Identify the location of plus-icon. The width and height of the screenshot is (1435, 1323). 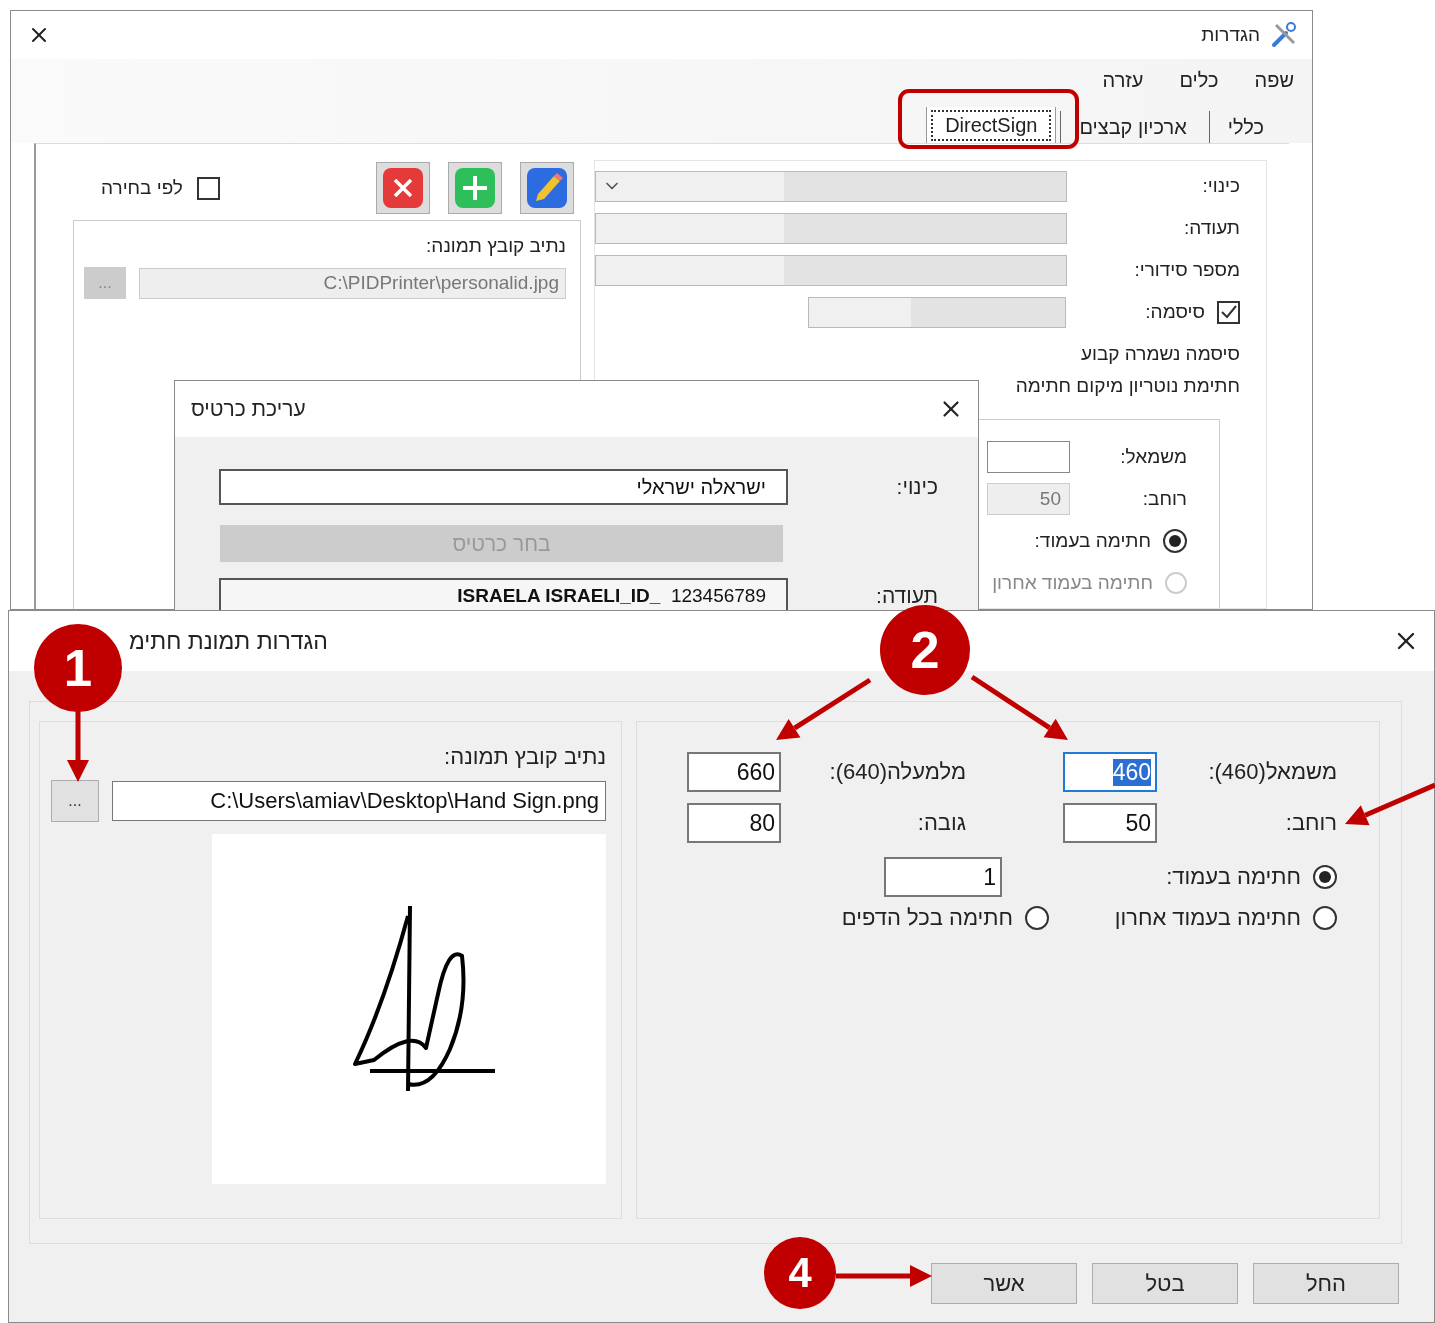
(475, 188).